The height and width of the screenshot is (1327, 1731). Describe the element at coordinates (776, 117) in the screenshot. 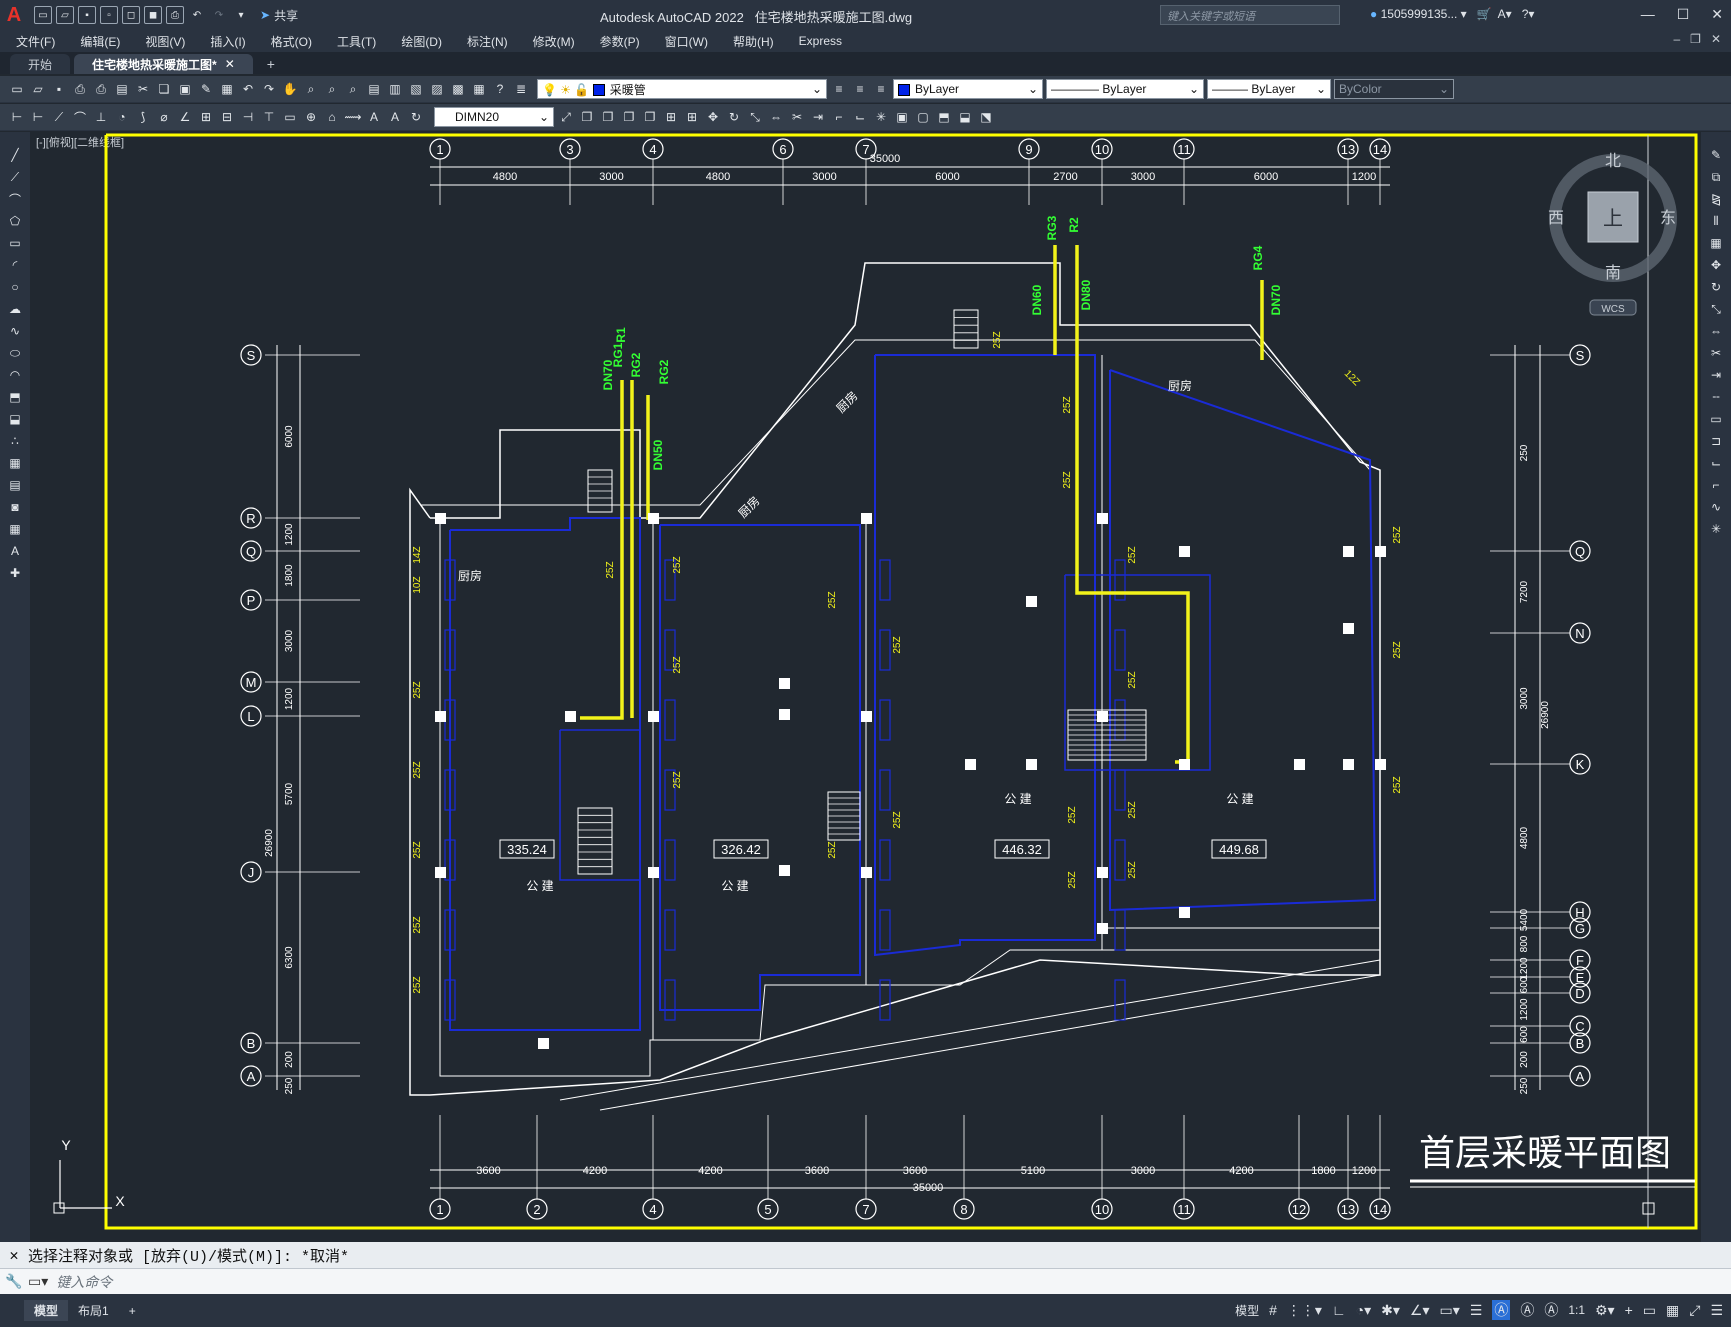

I see `stretch-icon: ⇔` at that location.